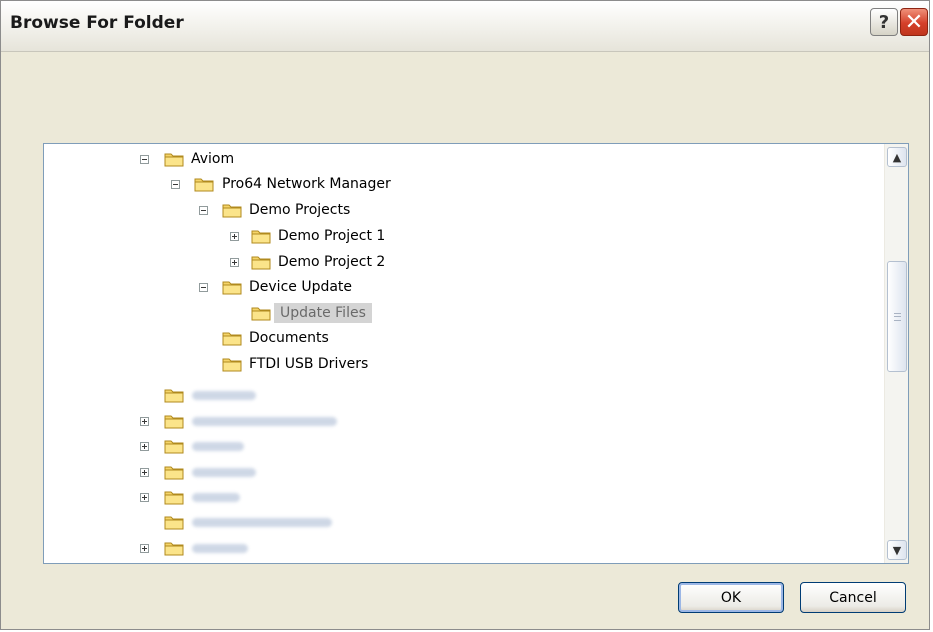 The width and height of the screenshot is (933, 632). Describe the element at coordinates (459, 364) in the screenshot. I see `tree-item-ftdi-usb-drivers: FTDI USB Drivers` at that location.